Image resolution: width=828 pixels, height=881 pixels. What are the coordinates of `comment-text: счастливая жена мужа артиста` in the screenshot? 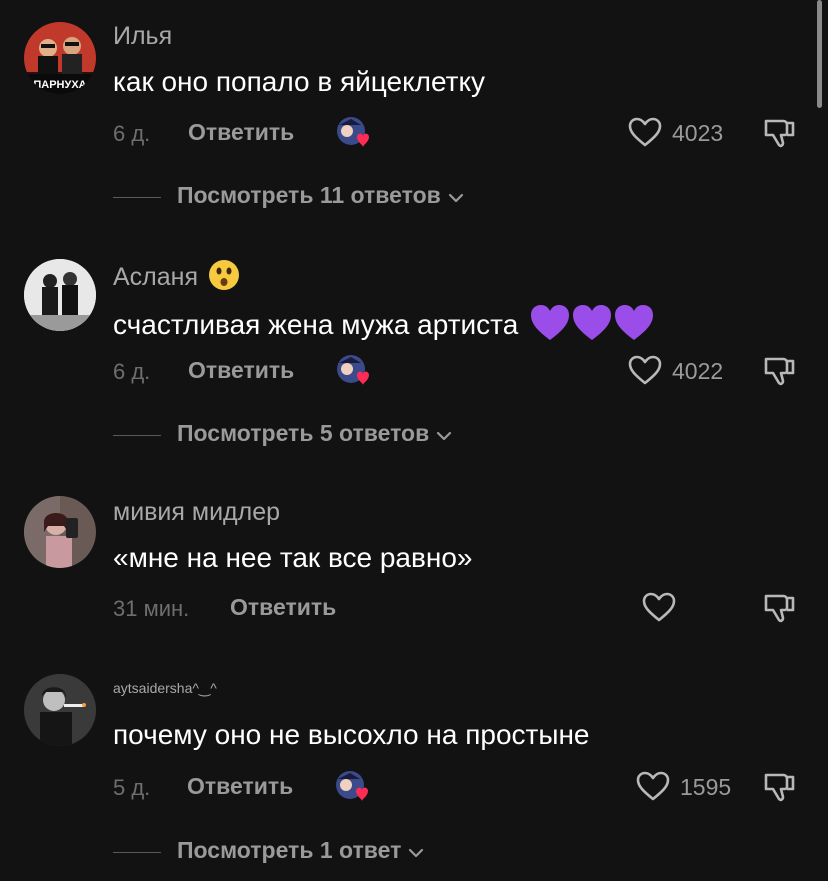 It's located at (383, 326).